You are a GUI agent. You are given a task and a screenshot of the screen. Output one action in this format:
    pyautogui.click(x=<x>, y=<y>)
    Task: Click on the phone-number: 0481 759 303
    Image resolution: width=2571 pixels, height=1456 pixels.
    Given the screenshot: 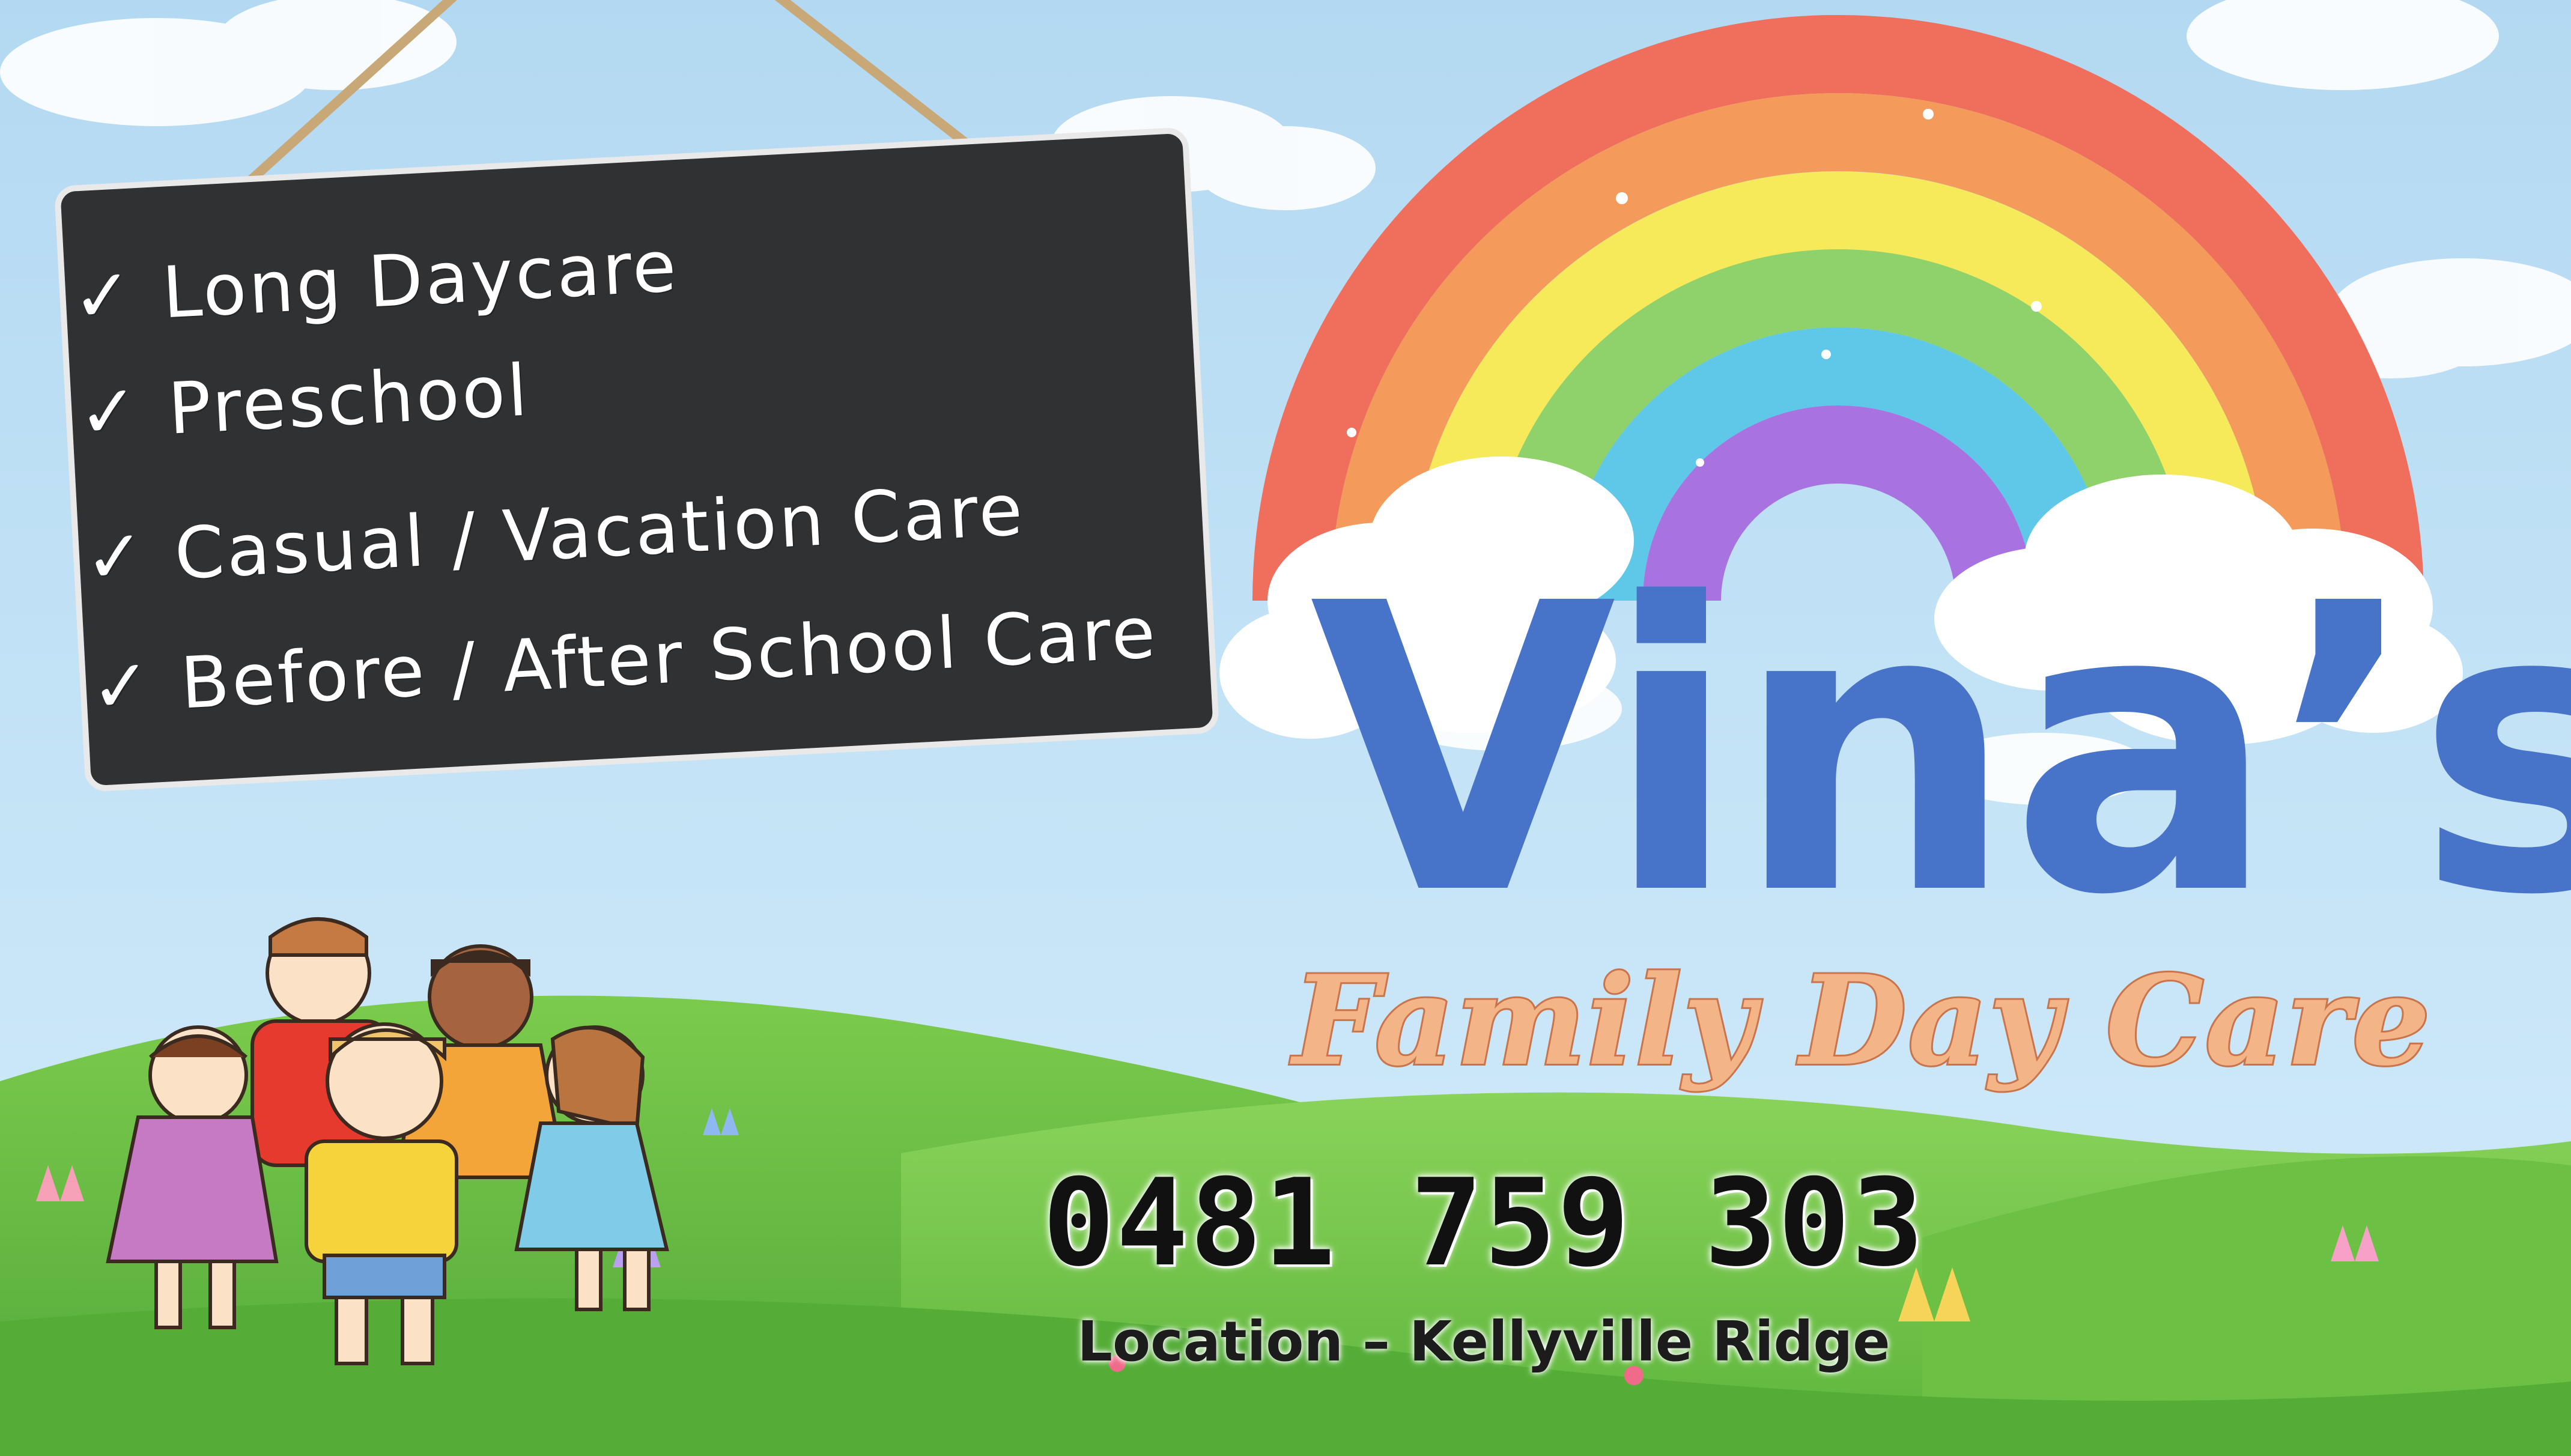 What is the action you would take?
    pyautogui.click(x=1483, y=1223)
    